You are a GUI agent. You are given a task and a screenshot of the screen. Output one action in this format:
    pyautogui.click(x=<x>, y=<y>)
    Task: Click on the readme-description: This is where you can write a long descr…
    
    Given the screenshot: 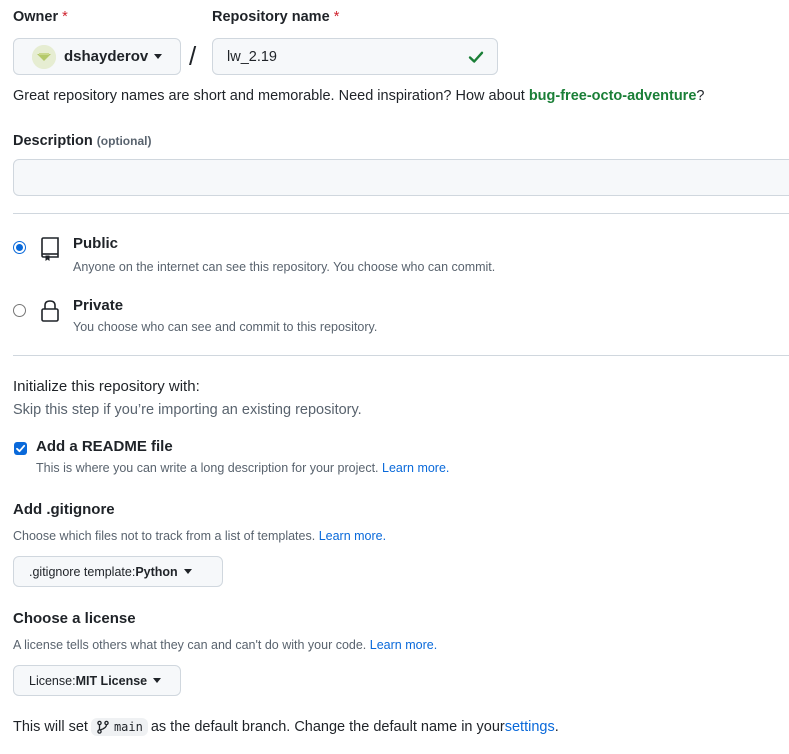 What is the action you would take?
    pyautogui.click(x=243, y=468)
    